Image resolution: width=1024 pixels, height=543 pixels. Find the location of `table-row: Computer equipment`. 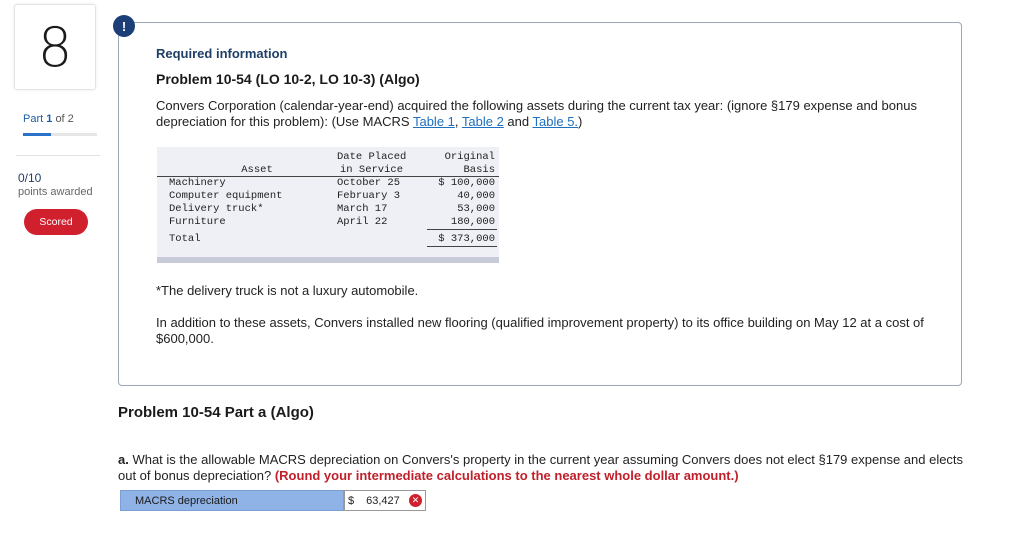

table-row: Computer equipment is located at coordinates (226, 196).